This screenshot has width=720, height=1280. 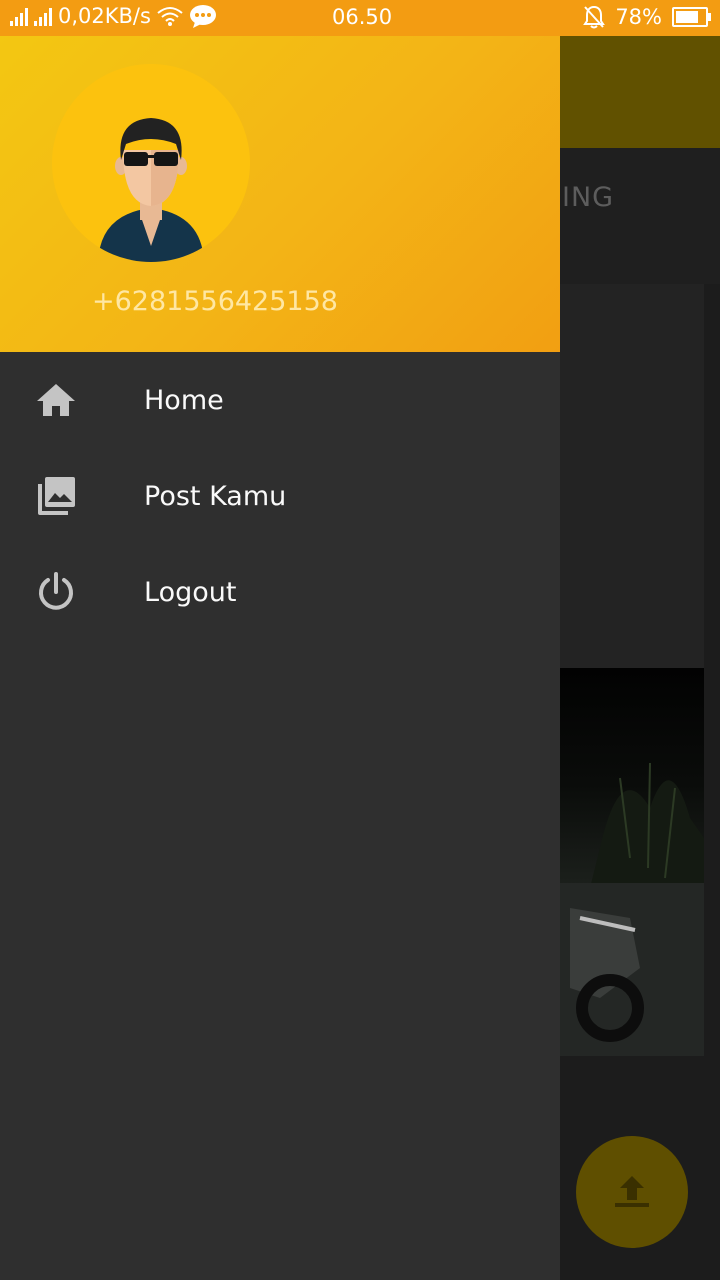 What do you see at coordinates (280, 400) in the screenshot?
I see `menu-item-home: Home` at bounding box center [280, 400].